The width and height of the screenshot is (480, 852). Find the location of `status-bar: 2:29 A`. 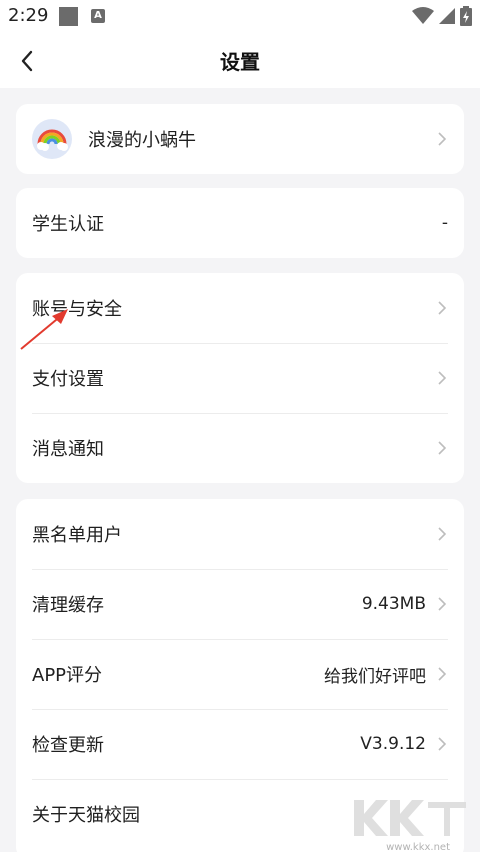

status-bar: 2:29 A is located at coordinates (240, 17).